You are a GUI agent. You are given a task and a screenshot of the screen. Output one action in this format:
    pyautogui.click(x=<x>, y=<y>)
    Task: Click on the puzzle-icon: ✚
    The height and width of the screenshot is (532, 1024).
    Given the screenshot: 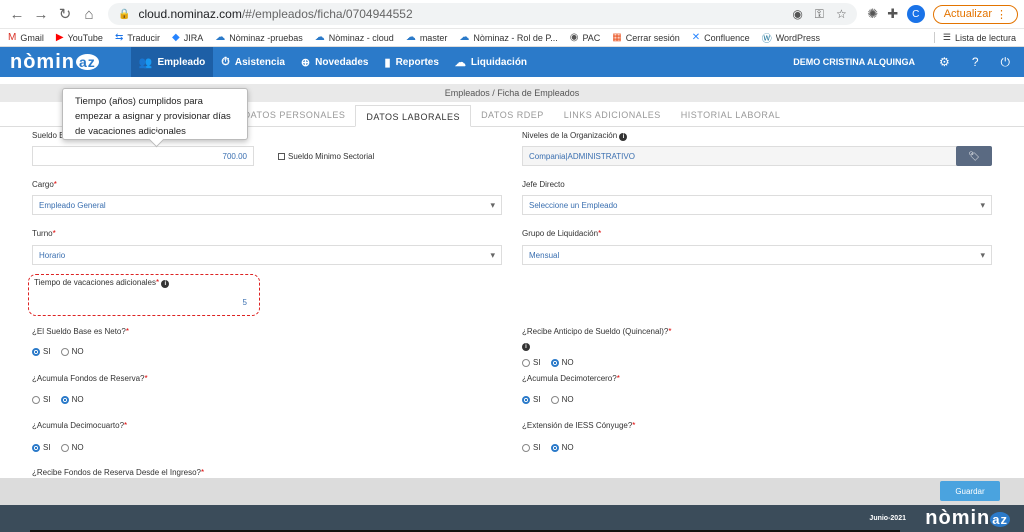 What is the action you would take?
    pyautogui.click(x=893, y=14)
    